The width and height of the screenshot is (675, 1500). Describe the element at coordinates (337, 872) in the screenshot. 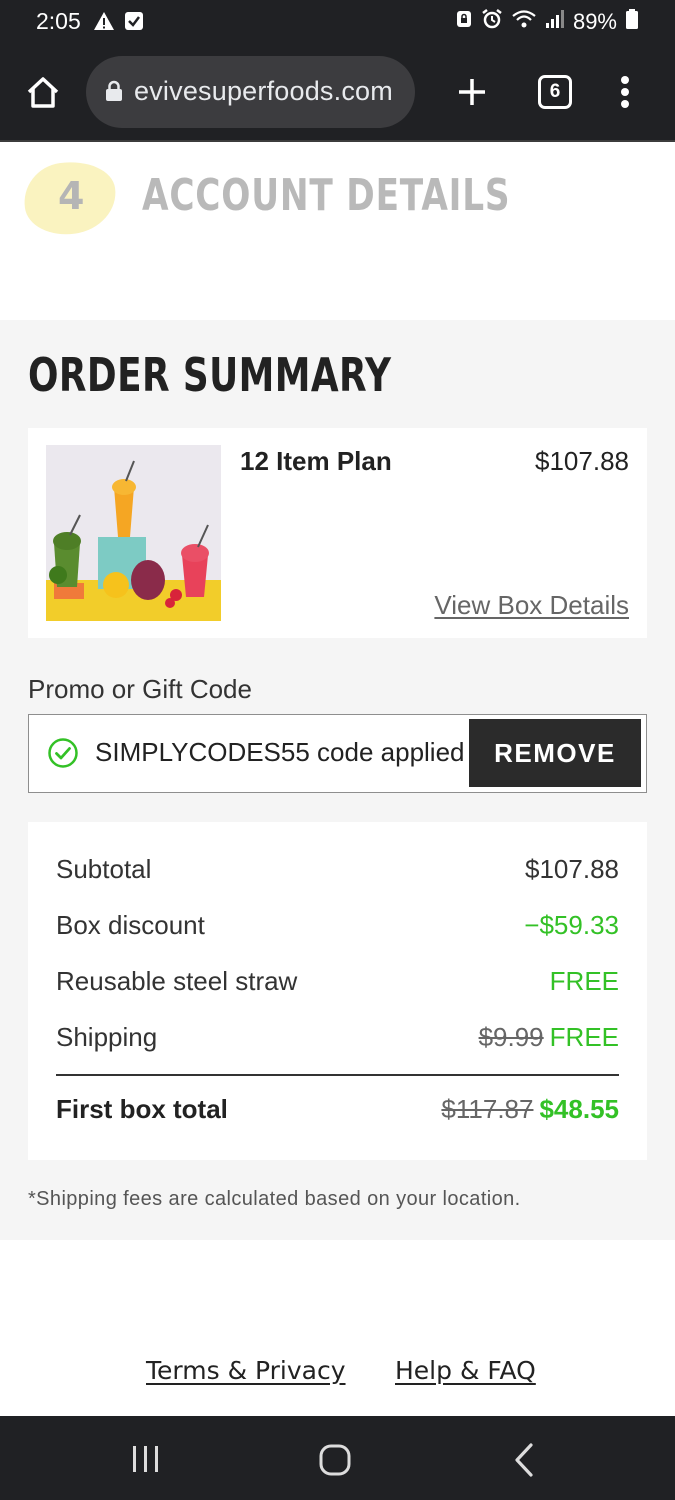

I see `subtotal-row: Subtotal $107.88` at that location.